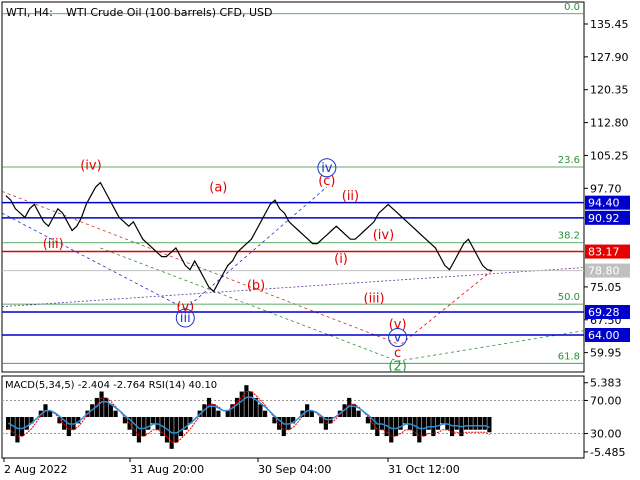  Describe the element at coordinates (609, 90) in the screenshot. I see `y-tick-label: 120.35` at that location.